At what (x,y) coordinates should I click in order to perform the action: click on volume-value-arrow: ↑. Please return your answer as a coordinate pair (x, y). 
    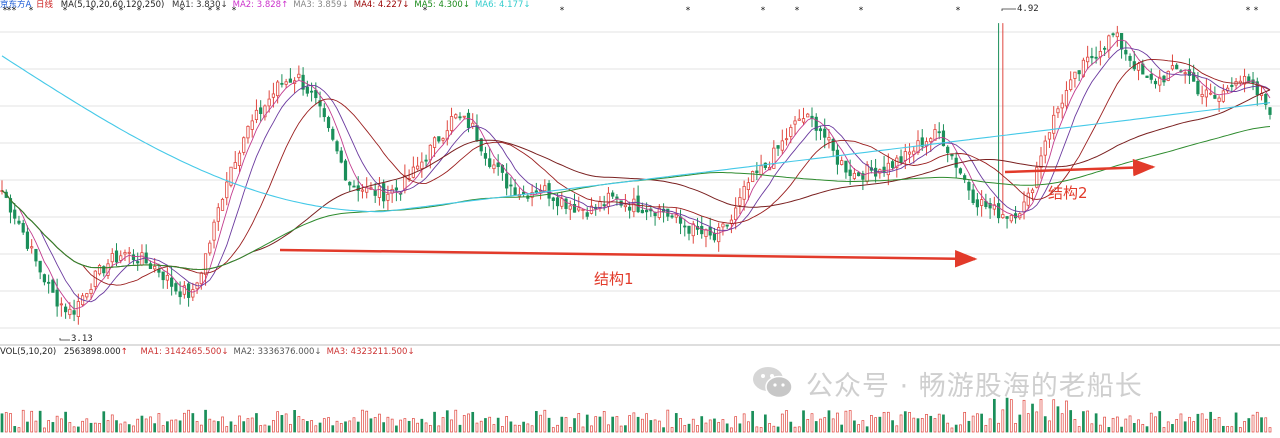
    Looking at the image, I should click on (124, 352).